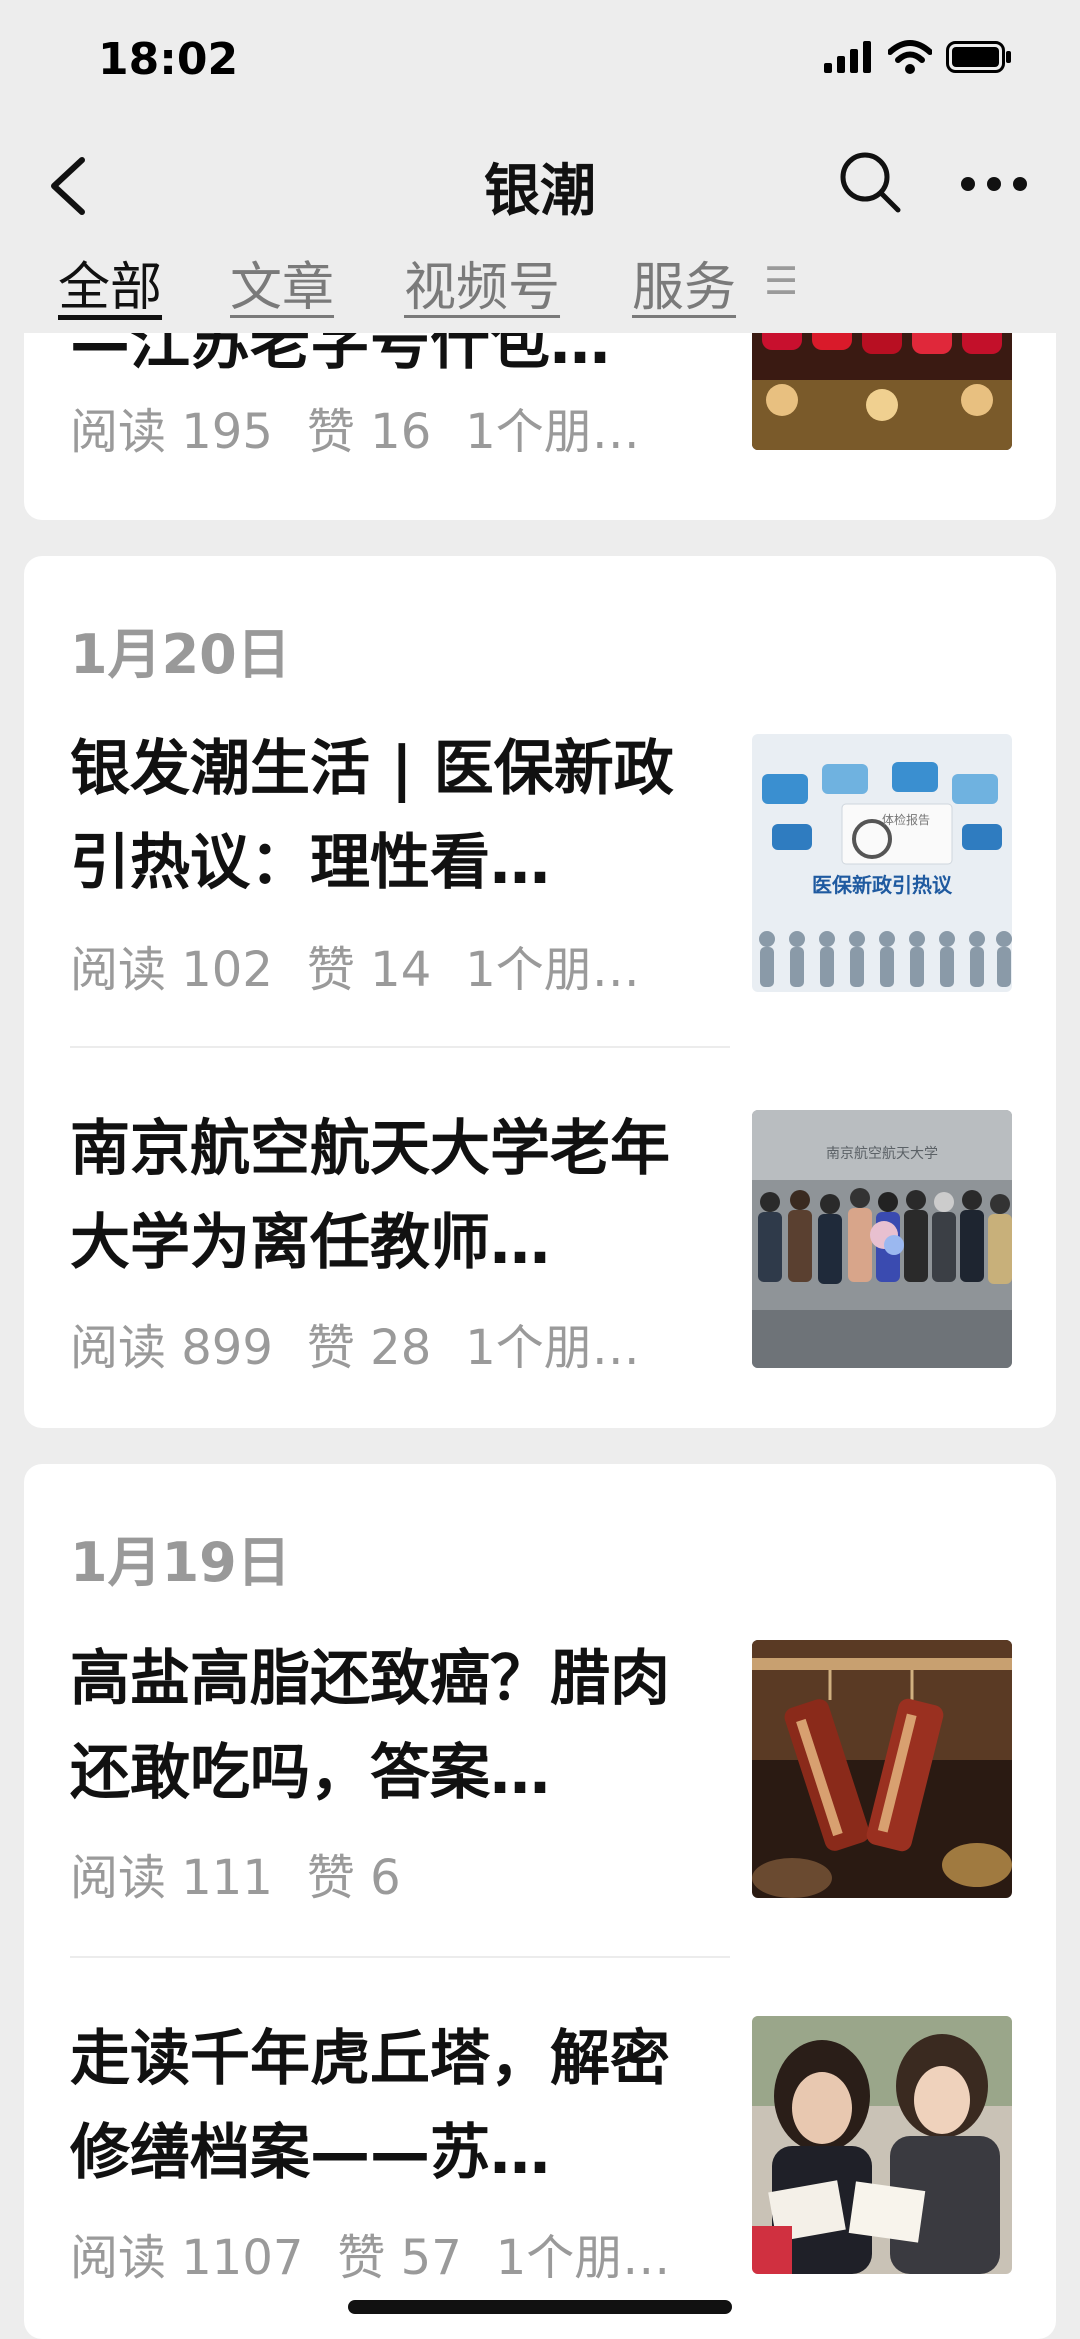 This screenshot has width=1080, height=2339. I want to click on like-count: 赞 57, so click(399, 2258).